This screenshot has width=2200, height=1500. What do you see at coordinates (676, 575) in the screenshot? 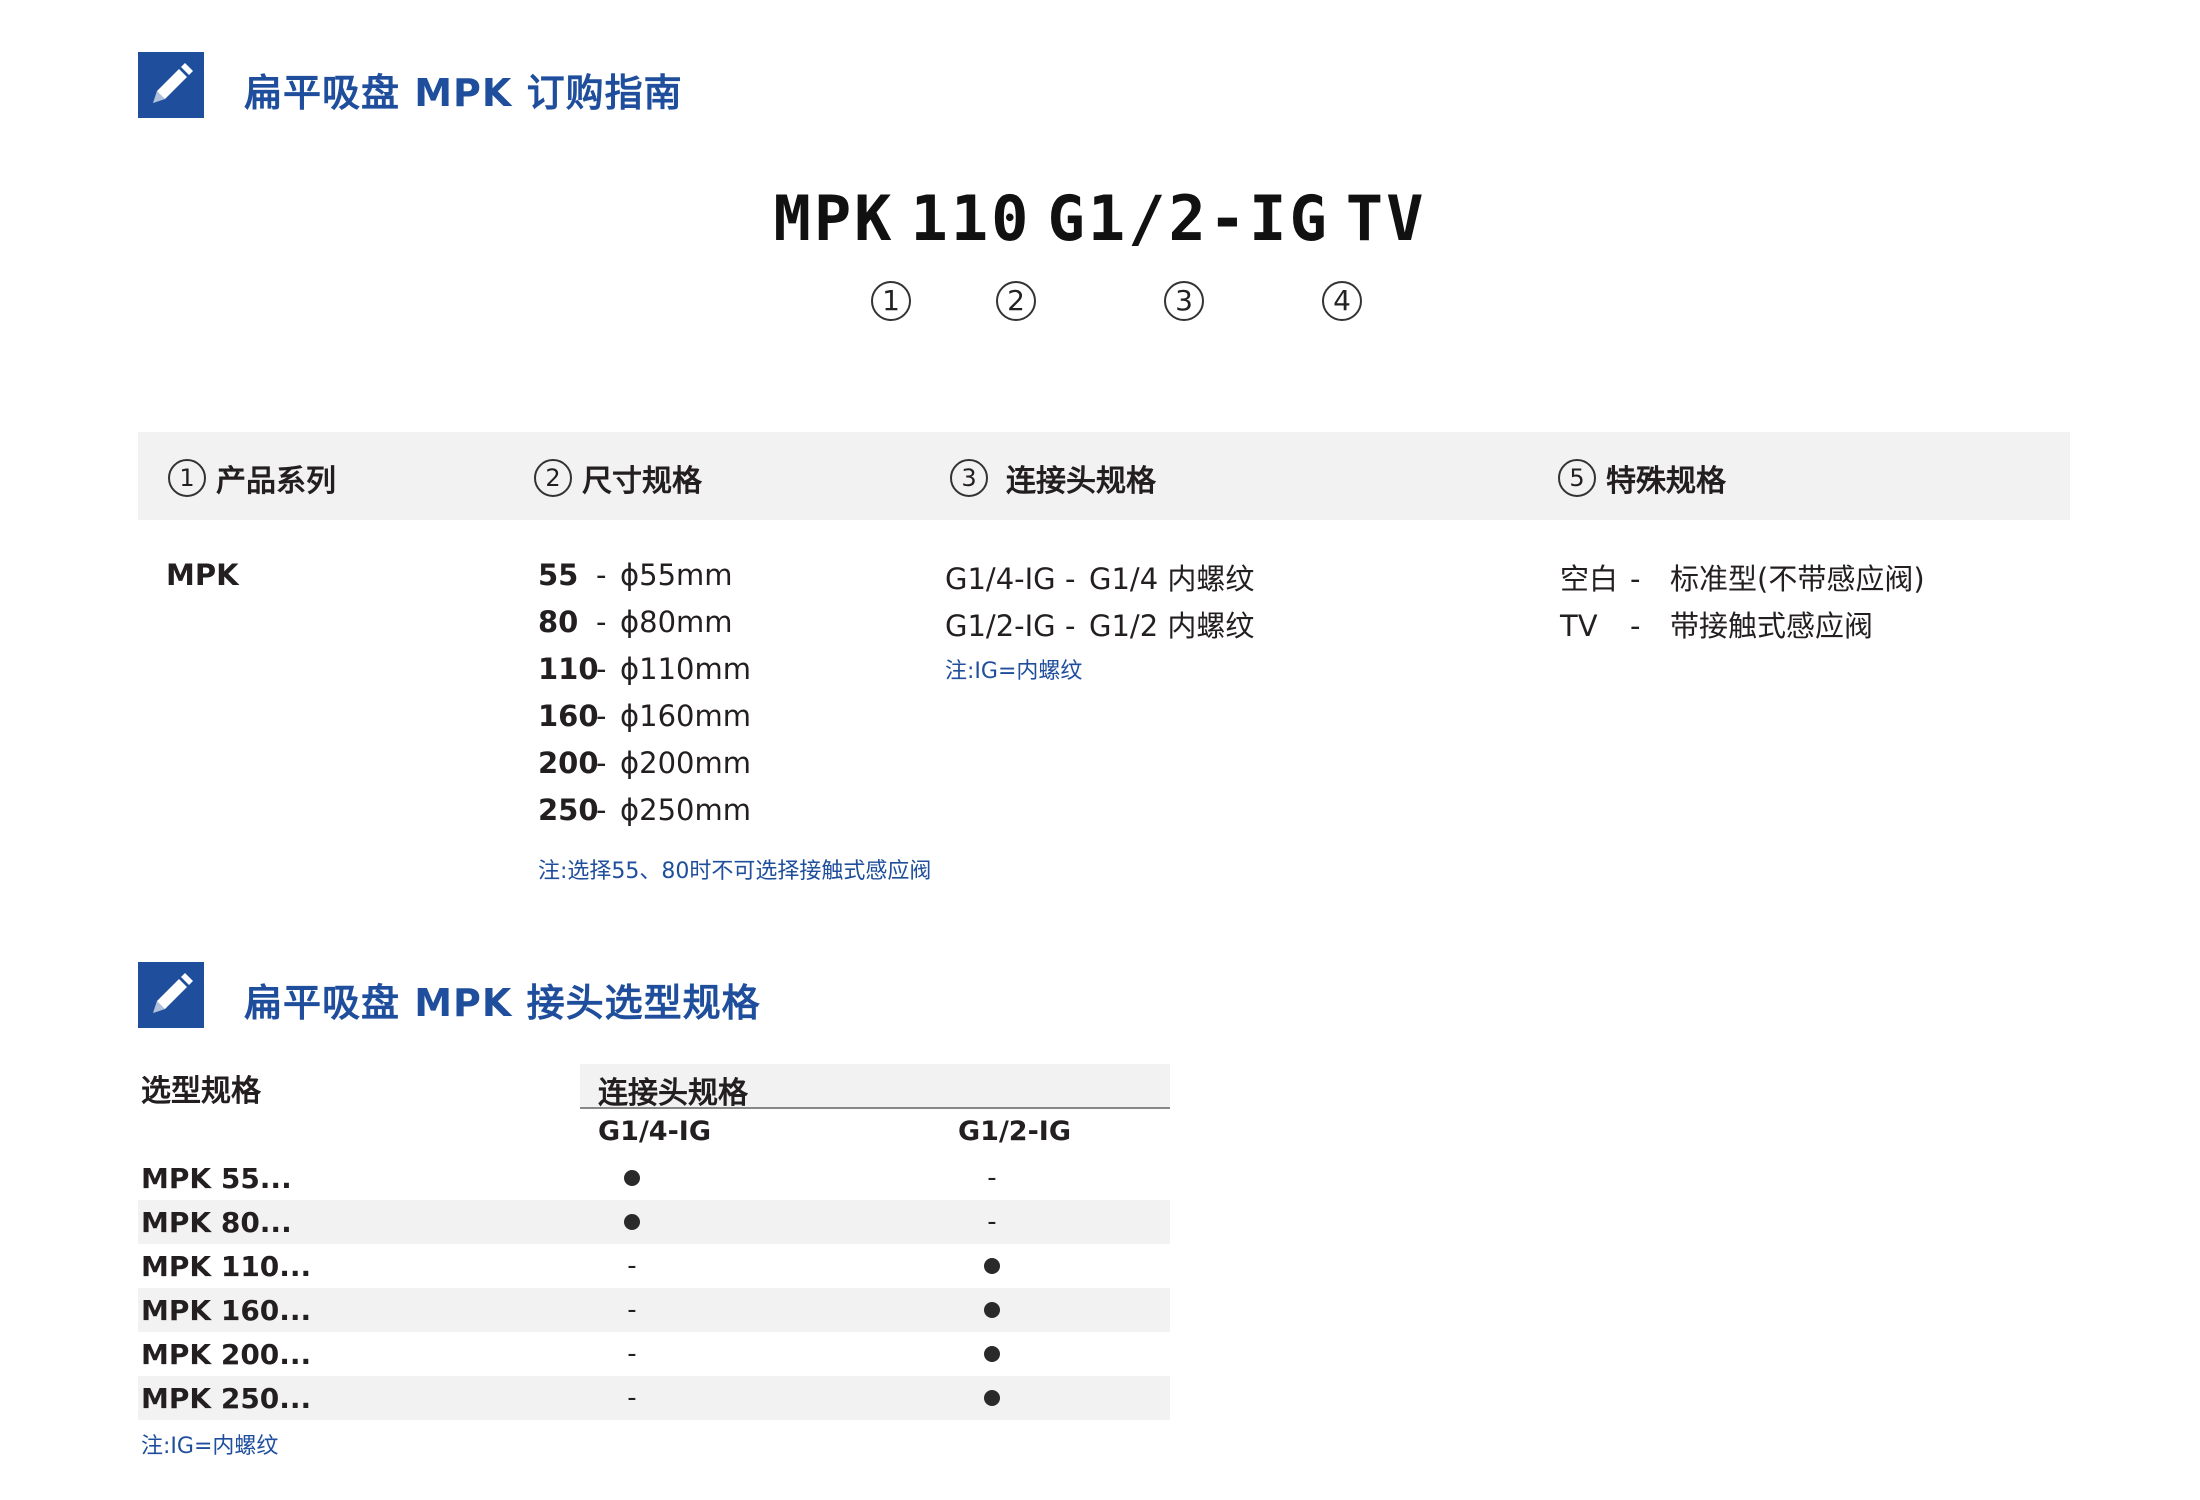
I see `size-desc: ϕ55mm` at bounding box center [676, 575].